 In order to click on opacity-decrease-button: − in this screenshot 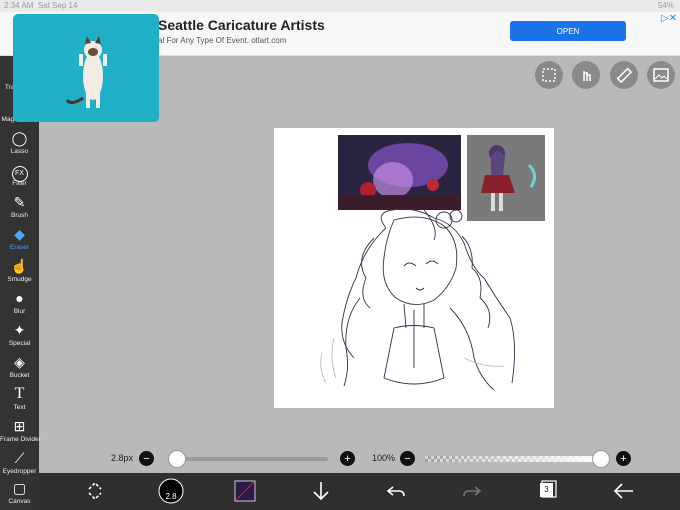, I will do `click(407, 458)`.